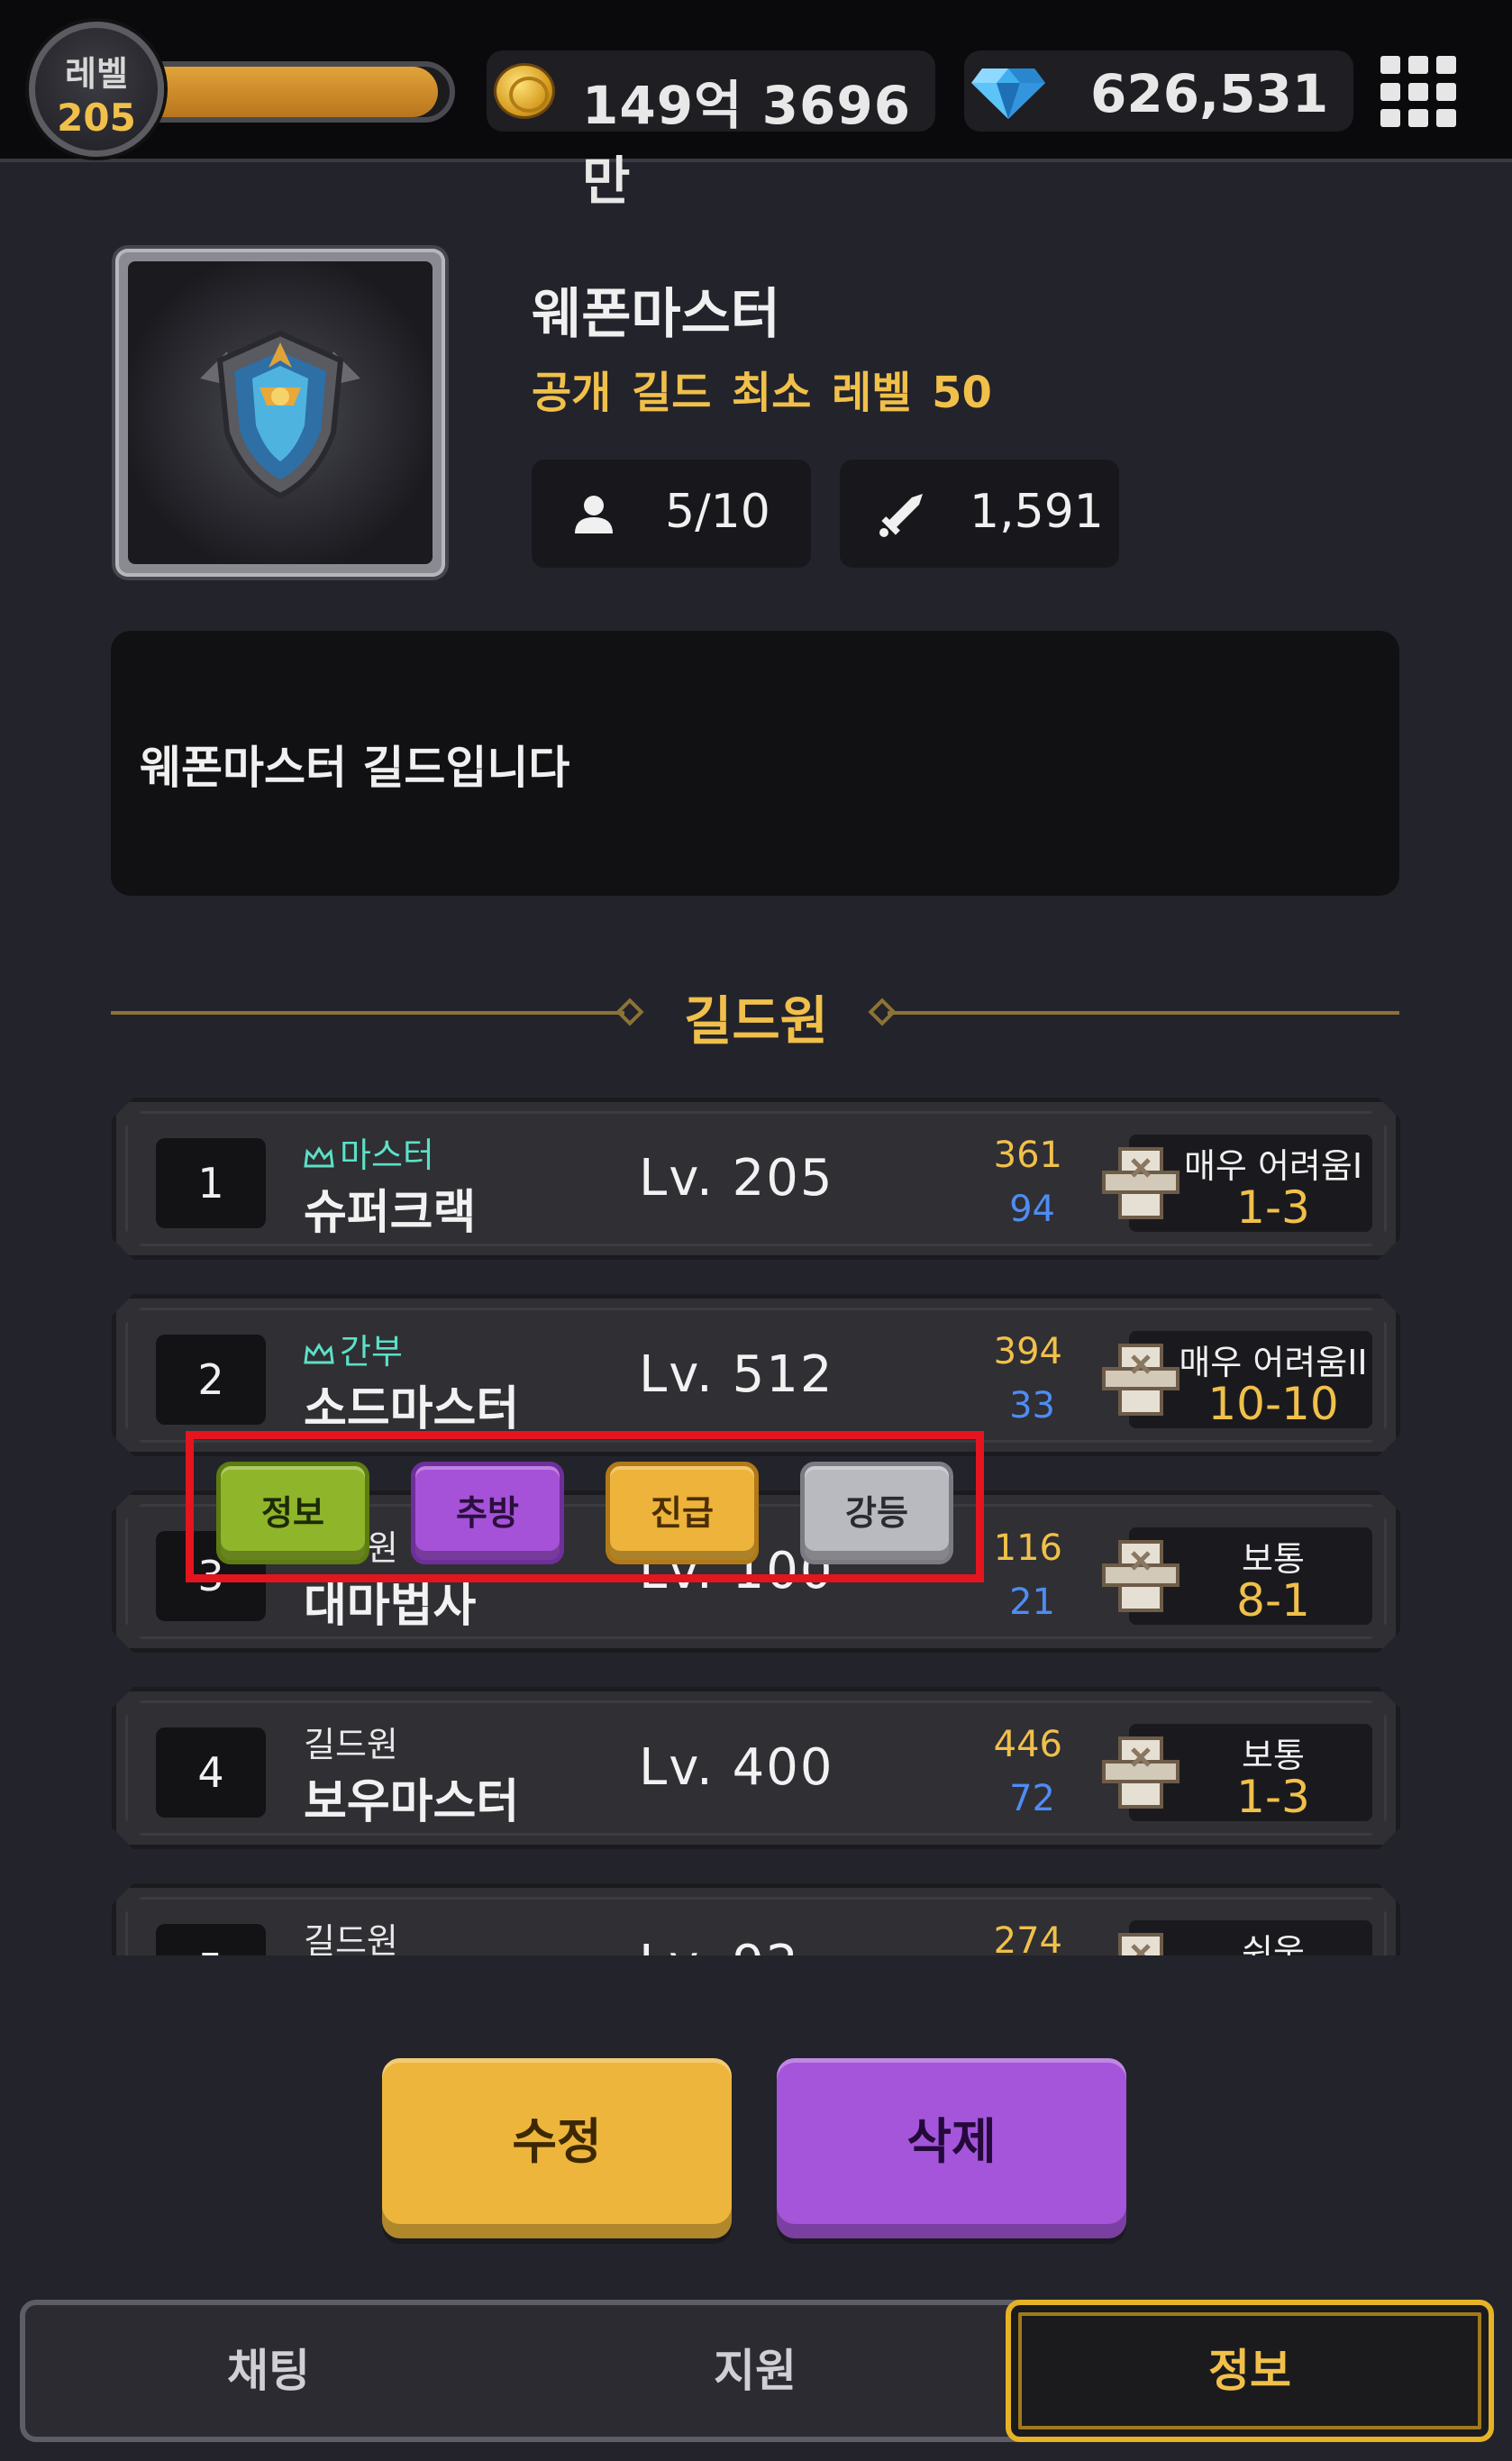  Describe the element at coordinates (1273, 1404) in the screenshot. I see `stage-label: 10-10` at that location.